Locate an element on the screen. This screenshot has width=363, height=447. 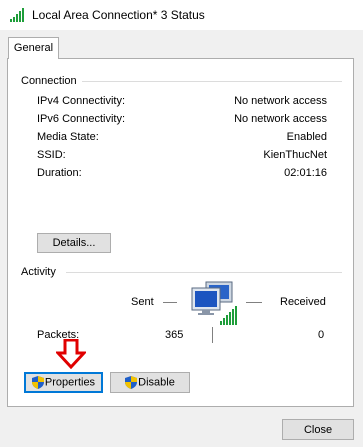
connection-group-label: Connection is located at coordinates (51, 81).